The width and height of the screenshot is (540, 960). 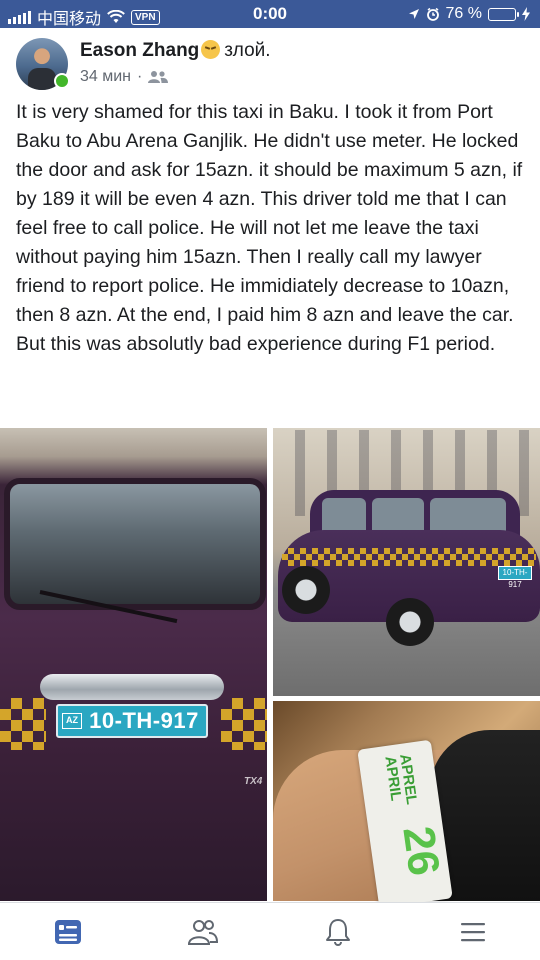 I want to click on online-status-dot, so click(x=62, y=81).